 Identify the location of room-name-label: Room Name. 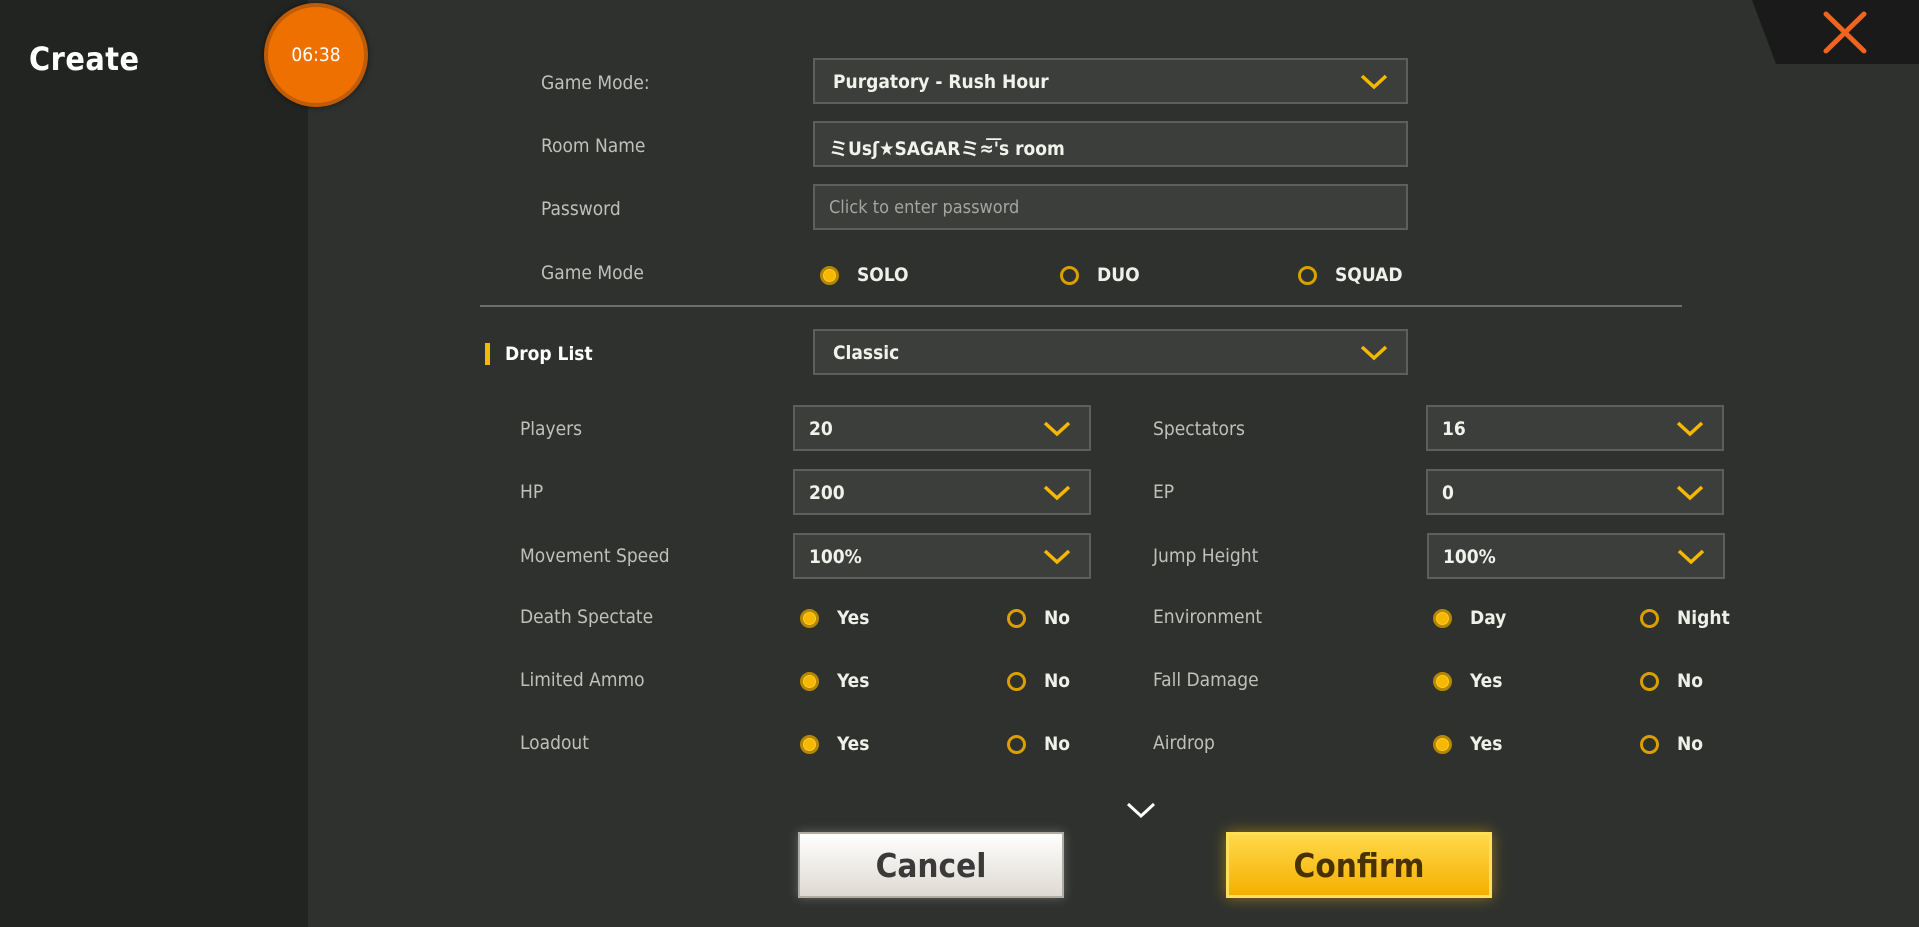
(593, 146).